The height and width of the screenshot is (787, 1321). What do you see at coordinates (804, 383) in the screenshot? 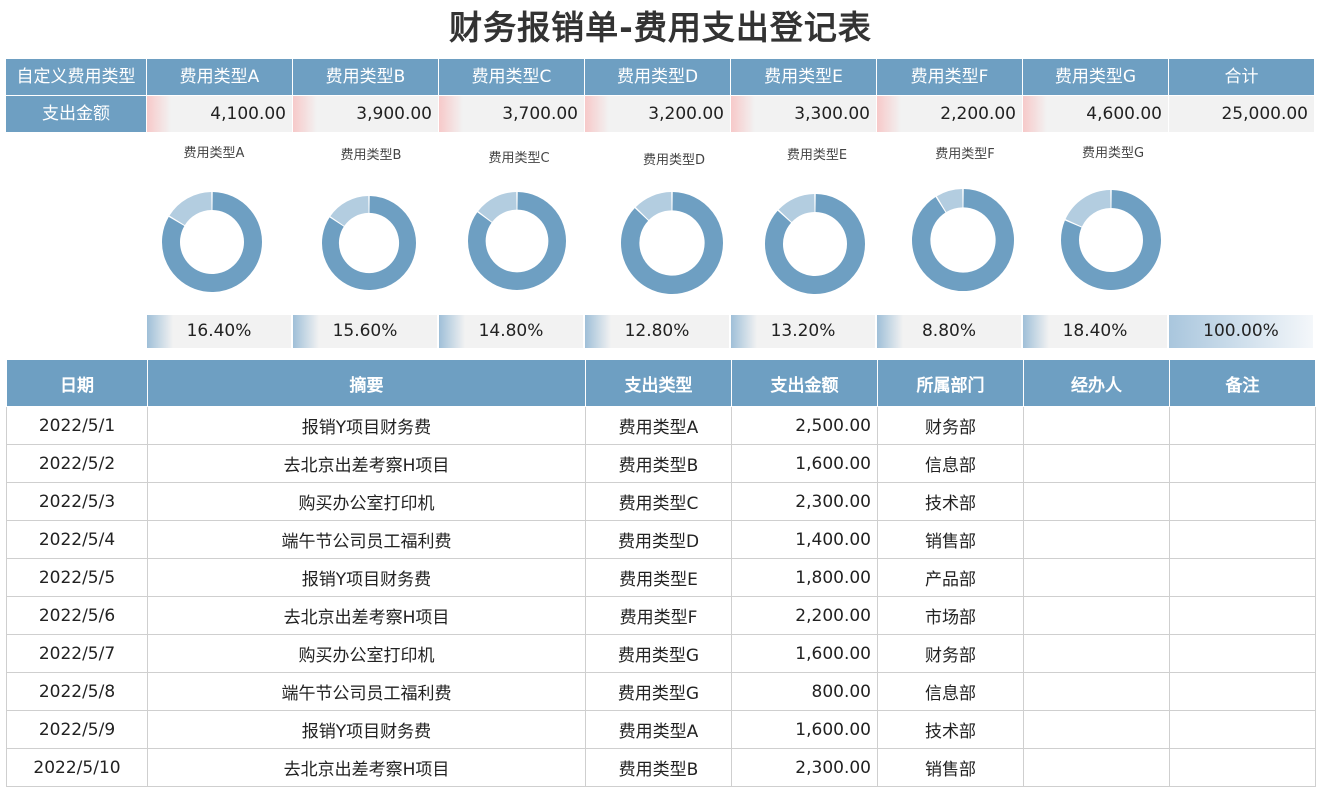
I see `col-header-amount: 支出金额` at bounding box center [804, 383].